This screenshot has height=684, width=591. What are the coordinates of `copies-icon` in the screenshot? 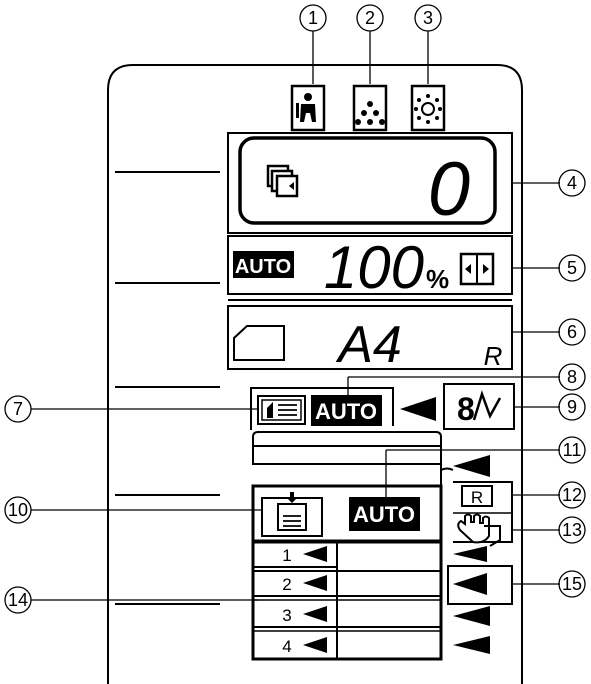 It's located at (282, 181).